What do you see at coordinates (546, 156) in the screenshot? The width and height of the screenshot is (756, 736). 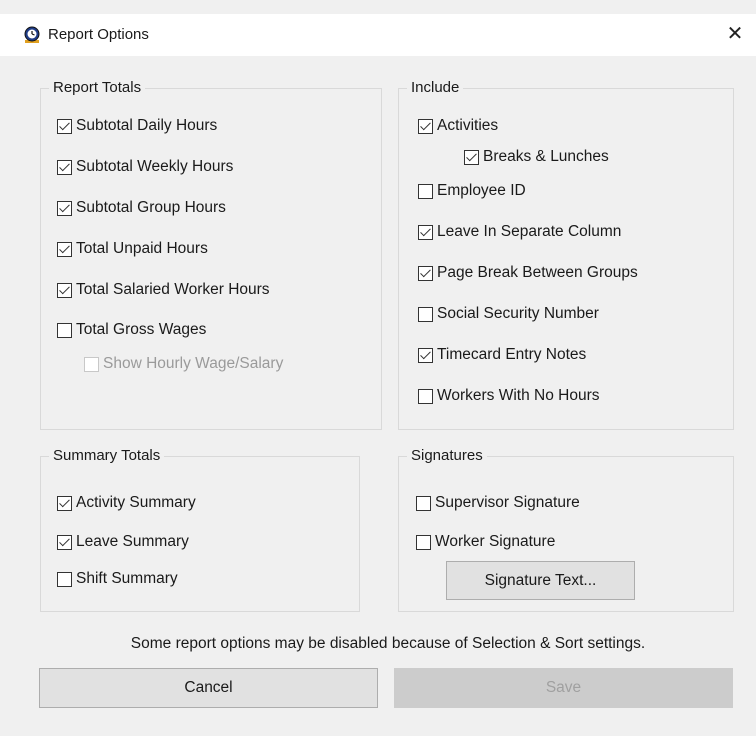 I see `checkbox-label: Breaks & Lunches` at bounding box center [546, 156].